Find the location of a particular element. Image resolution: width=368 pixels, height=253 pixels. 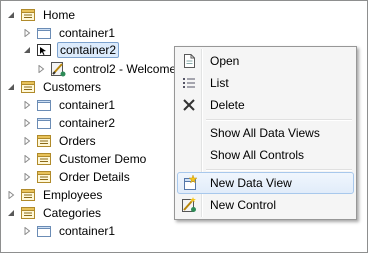

tree-node-employees: Employees is located at coordinates (55, 195).